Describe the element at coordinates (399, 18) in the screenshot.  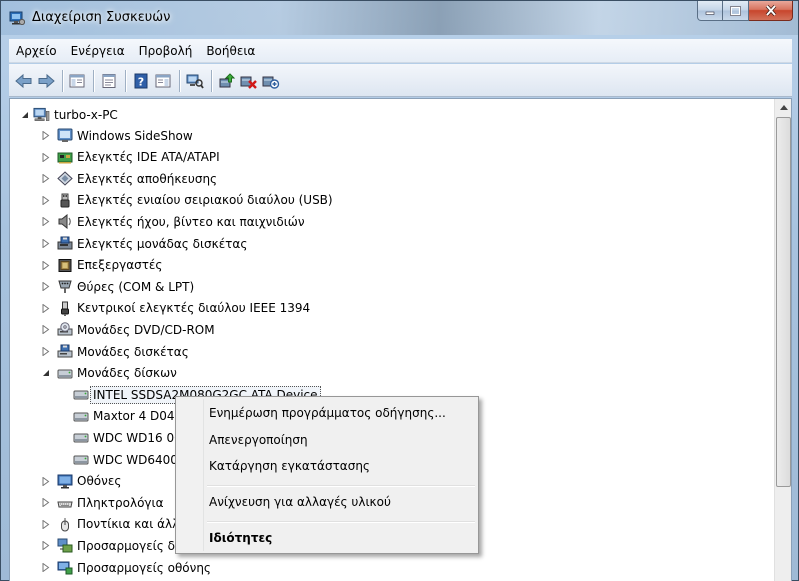
I see `title-bar: Διαχείριση Συσκευών` at that location.